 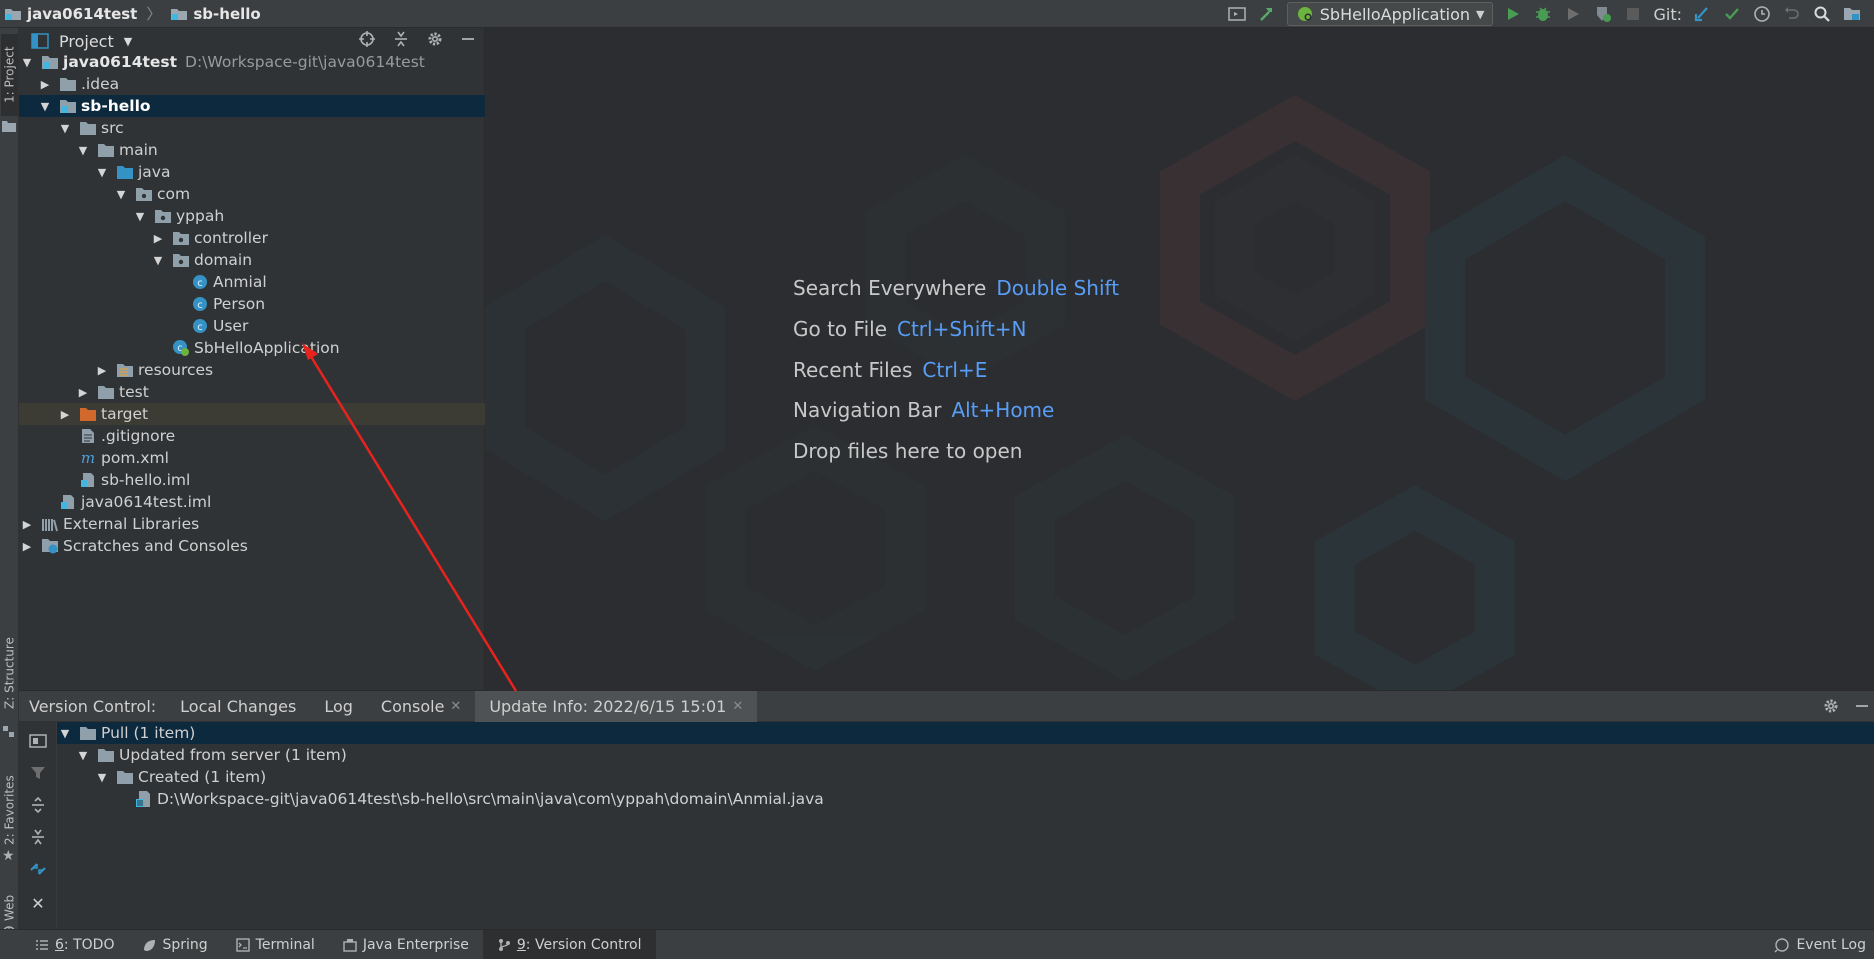 I want to click on update-tree-node: ▼ Updated from server (1 item), so click(x=965, y=755).